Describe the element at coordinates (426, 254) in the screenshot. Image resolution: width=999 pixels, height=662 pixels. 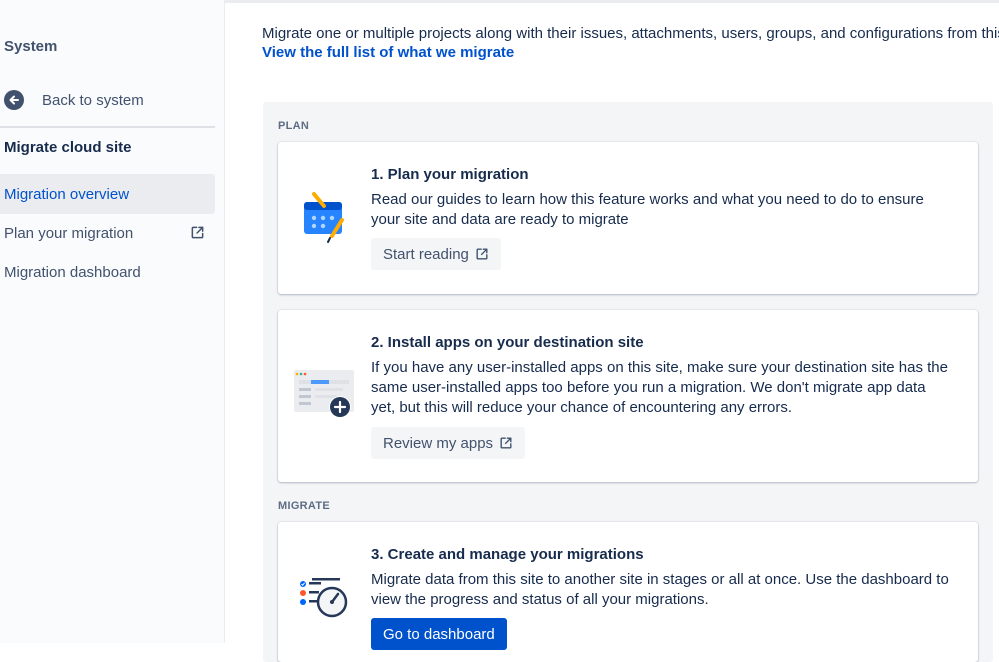
I see `button-label: Start reading` at that location.